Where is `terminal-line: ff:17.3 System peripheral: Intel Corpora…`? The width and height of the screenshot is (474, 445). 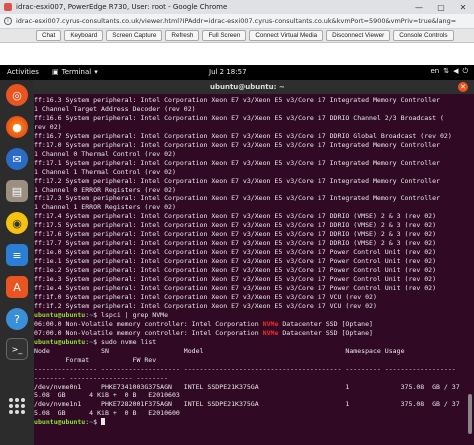
terminal-line: ff:17.3 System peripheral: Intel Corpora… is located at coordinates (237, 198).